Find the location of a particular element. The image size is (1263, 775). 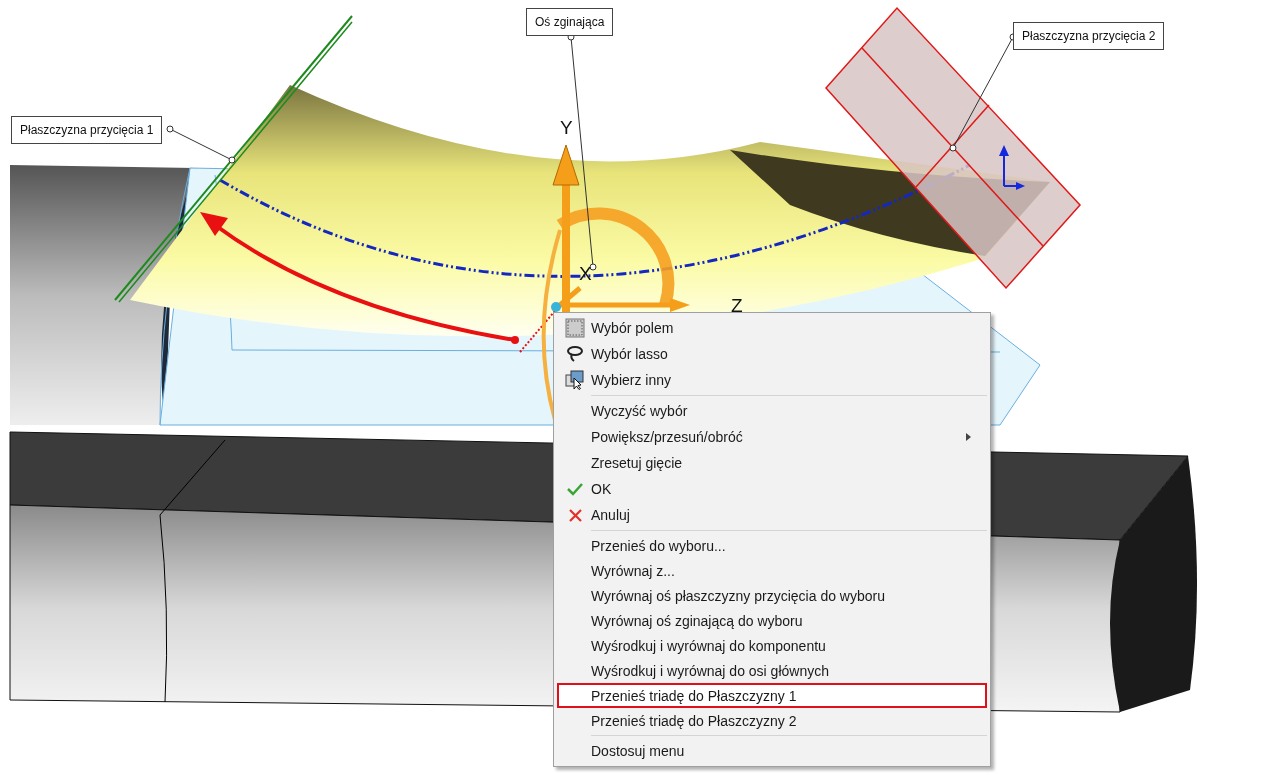

menu-item: Wybór polem is located at coordinates (772, 328).